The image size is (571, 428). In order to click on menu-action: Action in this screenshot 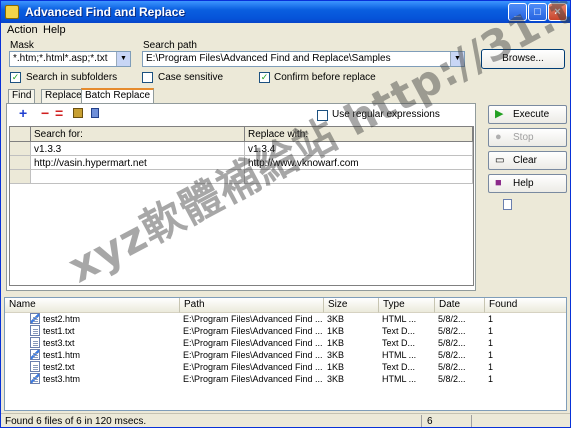, I will do `click(22, 30)`.